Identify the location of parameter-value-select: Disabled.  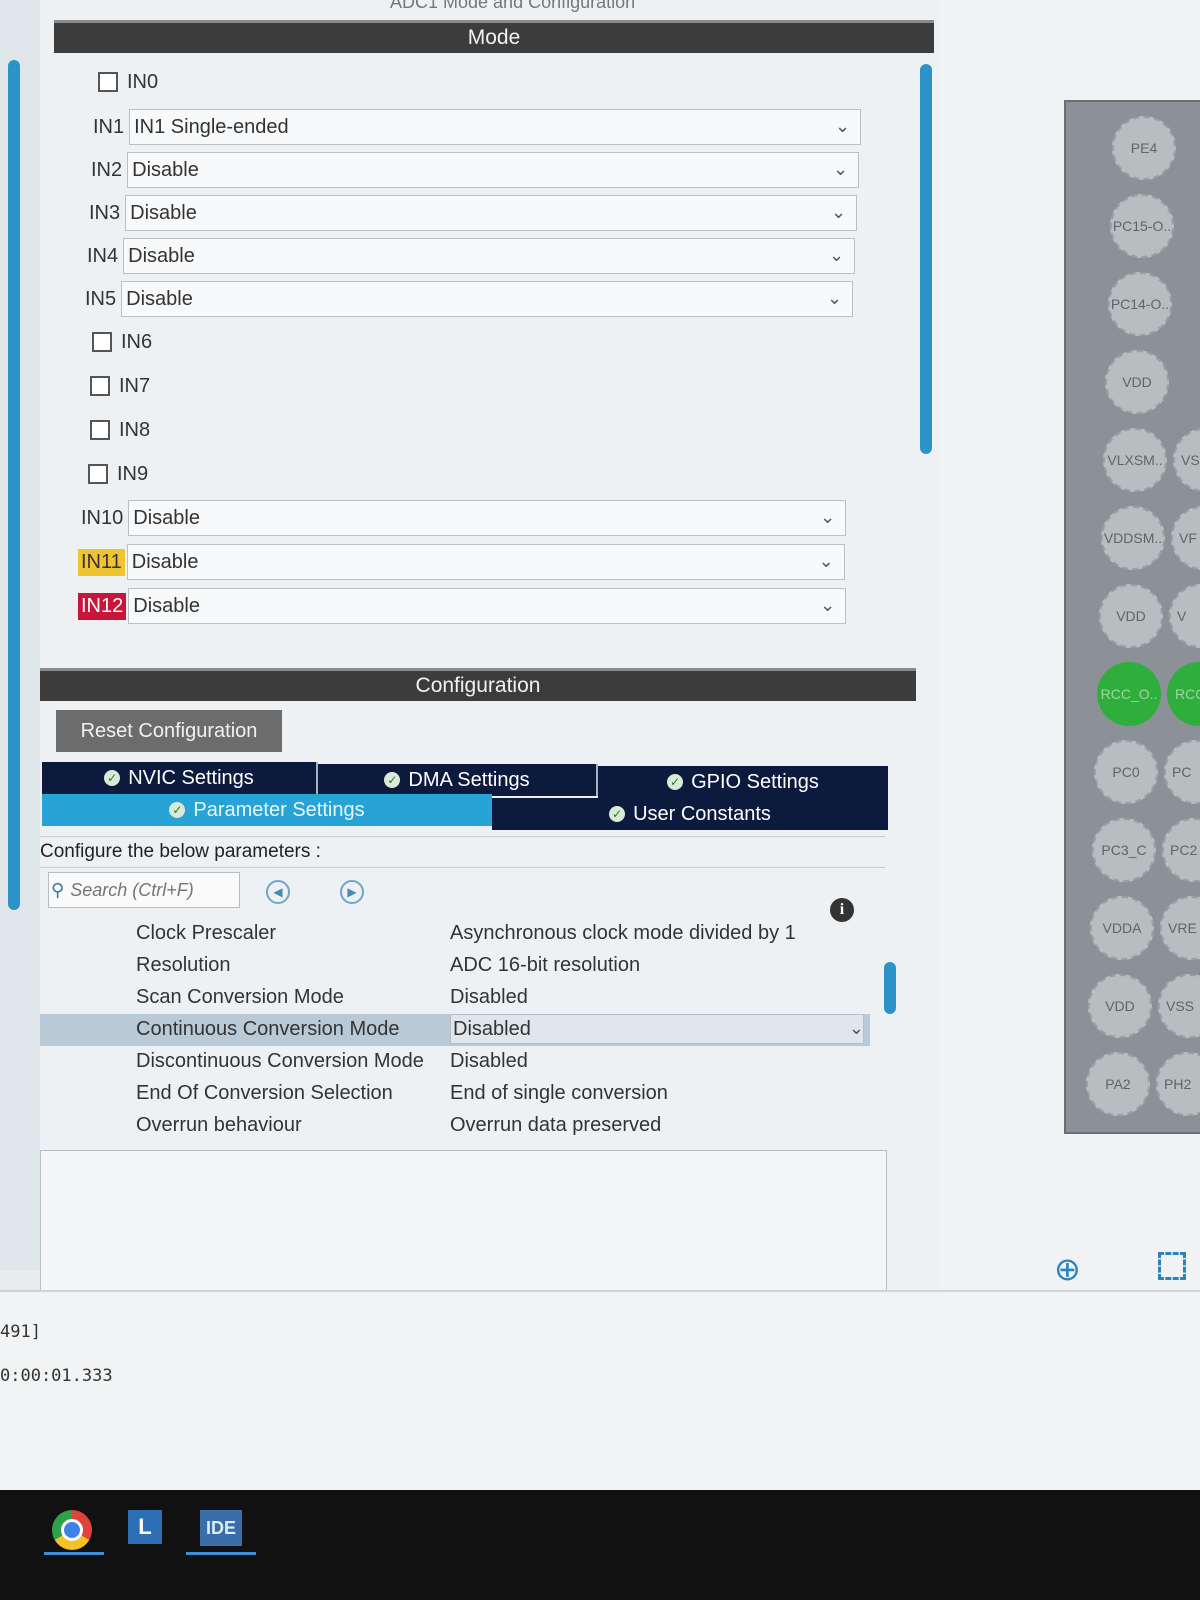
(657, 1029).